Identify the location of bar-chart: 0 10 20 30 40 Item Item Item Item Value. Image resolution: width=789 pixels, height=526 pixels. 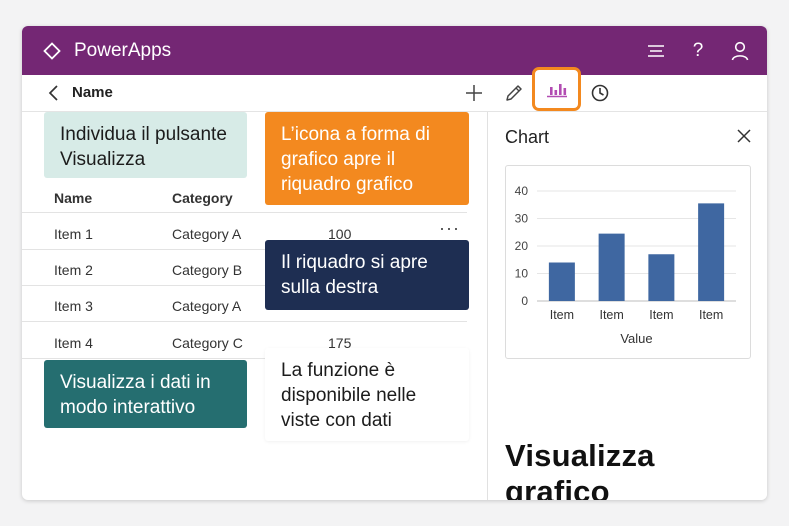
(625, 265).